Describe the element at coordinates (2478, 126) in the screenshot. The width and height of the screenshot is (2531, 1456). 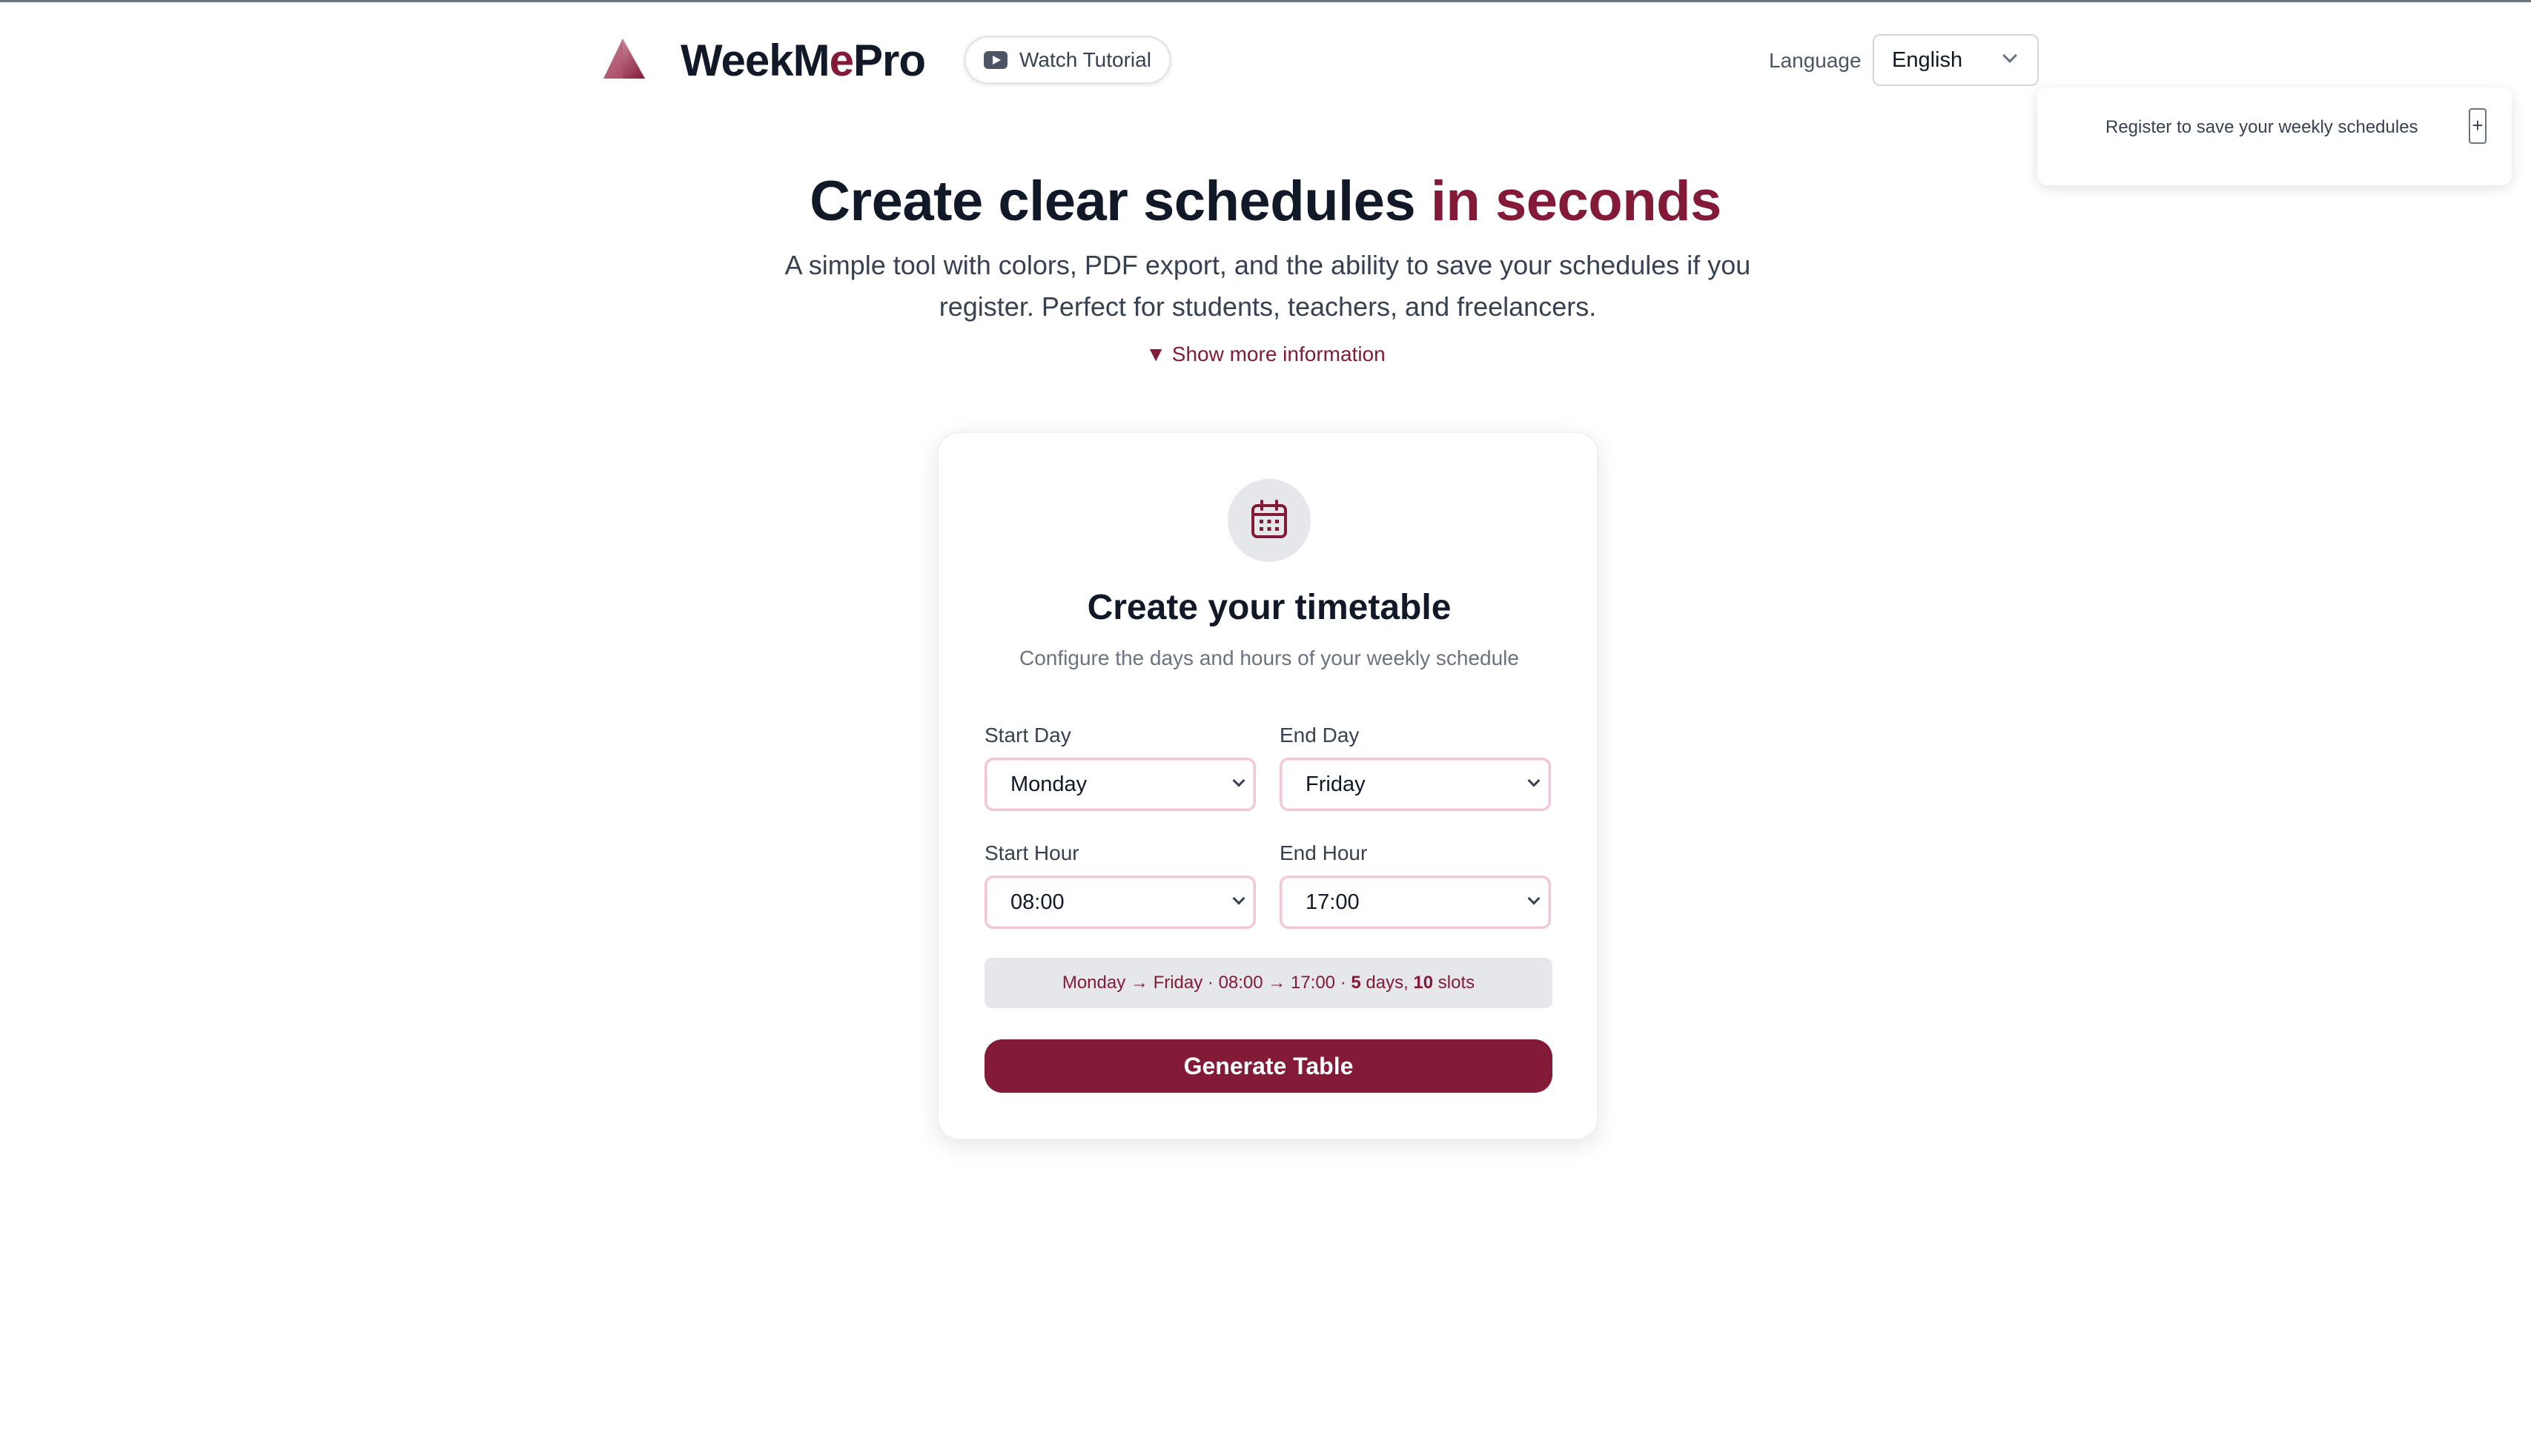
I see `register-toast-plus-button: +` at that location.